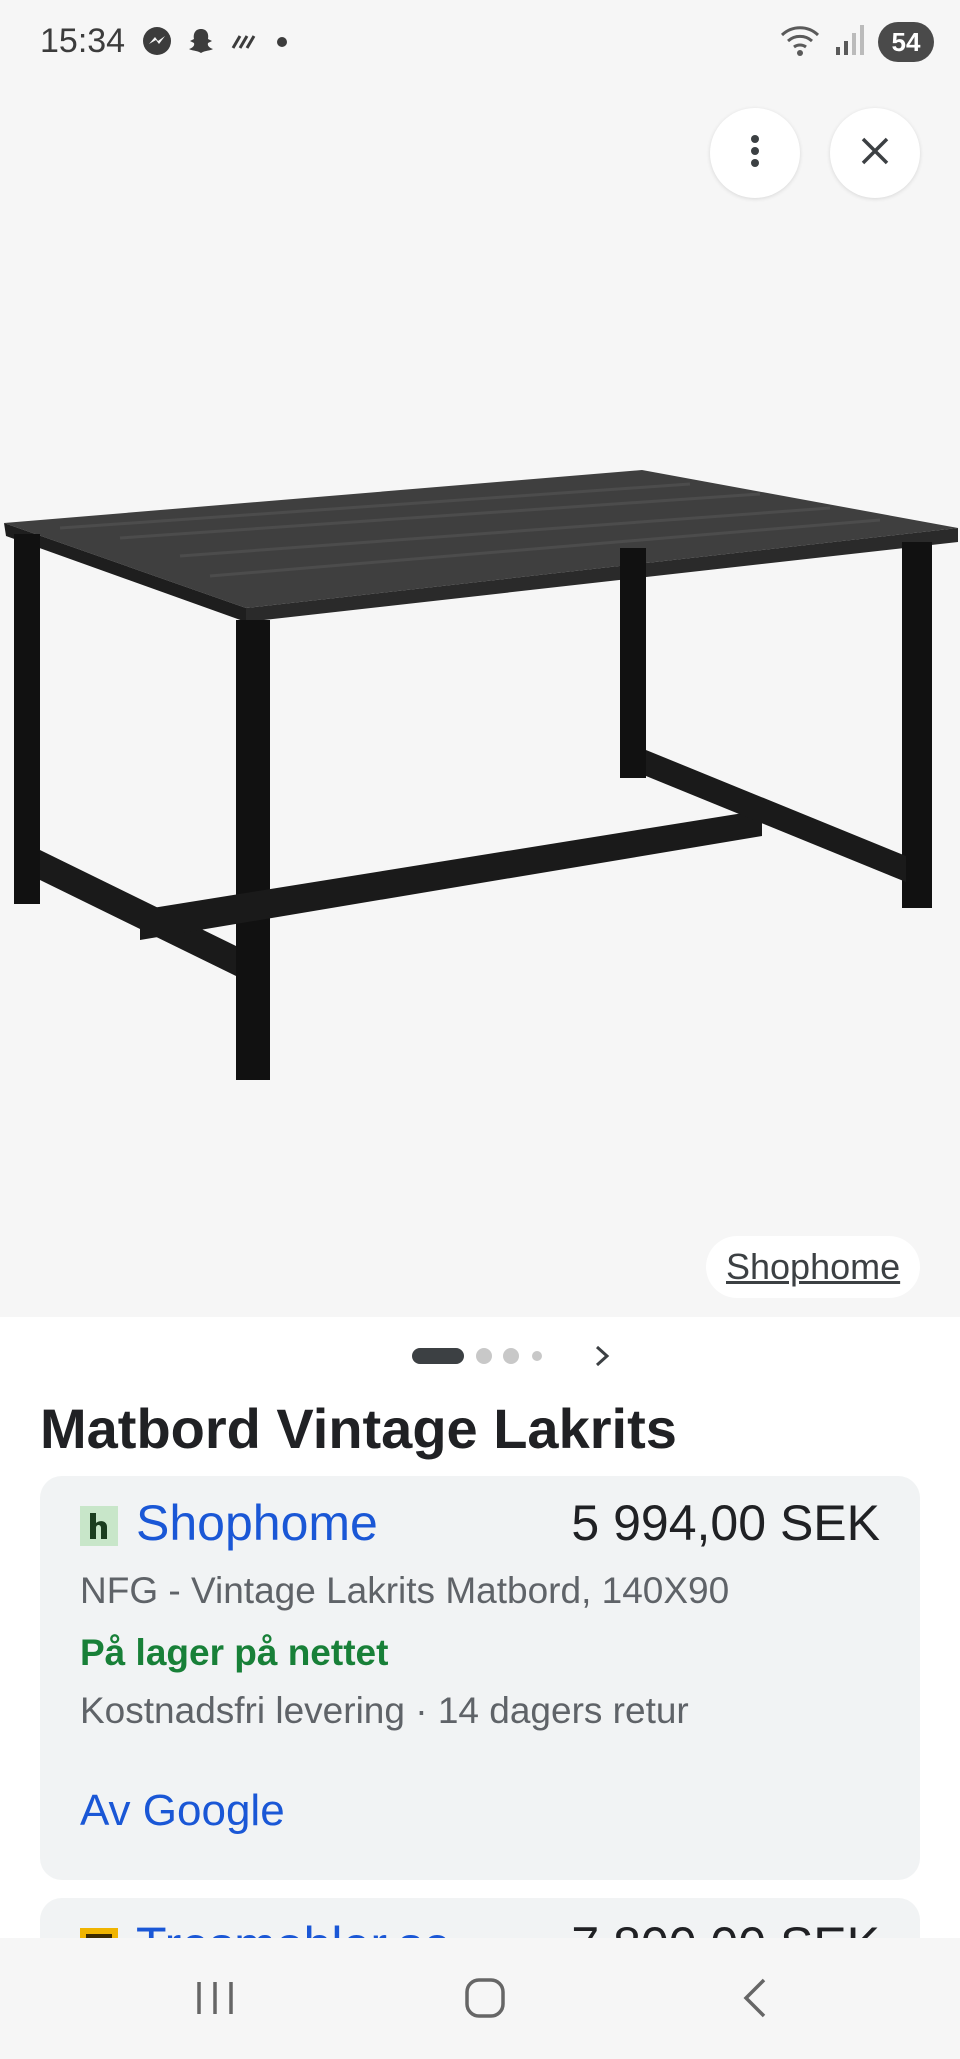 Image resolution: width=960 pixels, height=2059 pixels. I want to click on shophome-logo-icon, so click(99, 1526).